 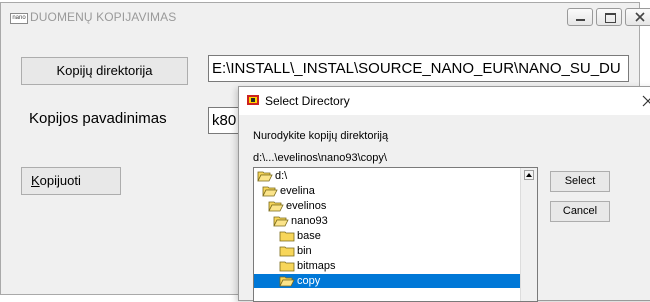 I want to click on copy-button-mnemonic: K, so click(x=35, y=180).